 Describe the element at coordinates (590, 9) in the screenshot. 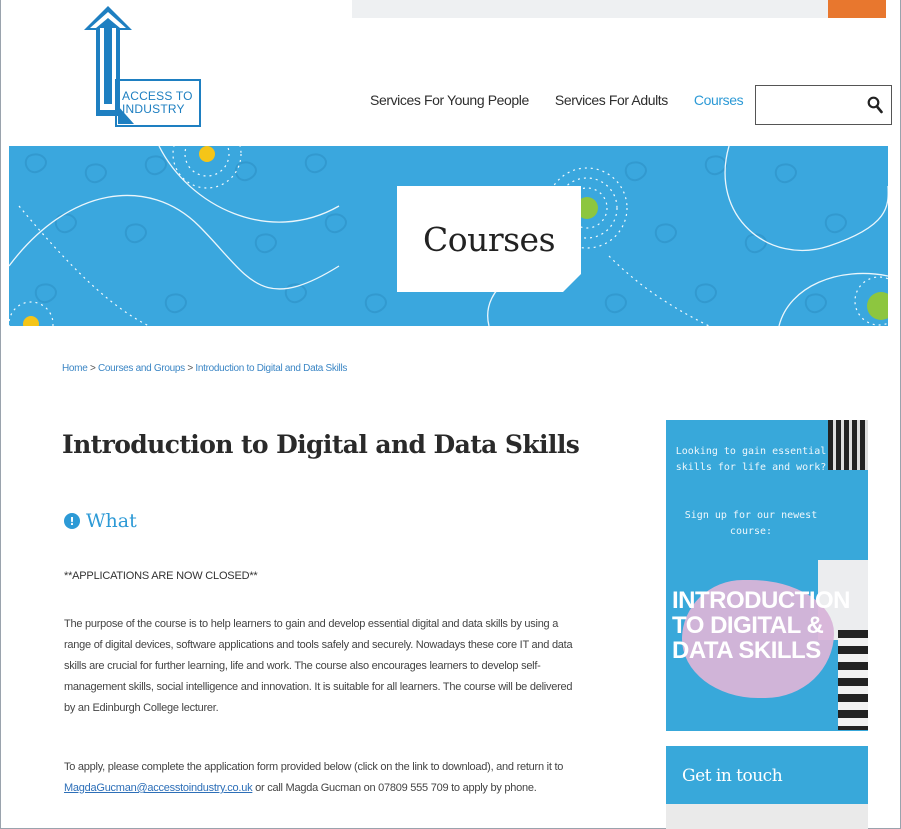

I see `top-utility-bar` at that location.